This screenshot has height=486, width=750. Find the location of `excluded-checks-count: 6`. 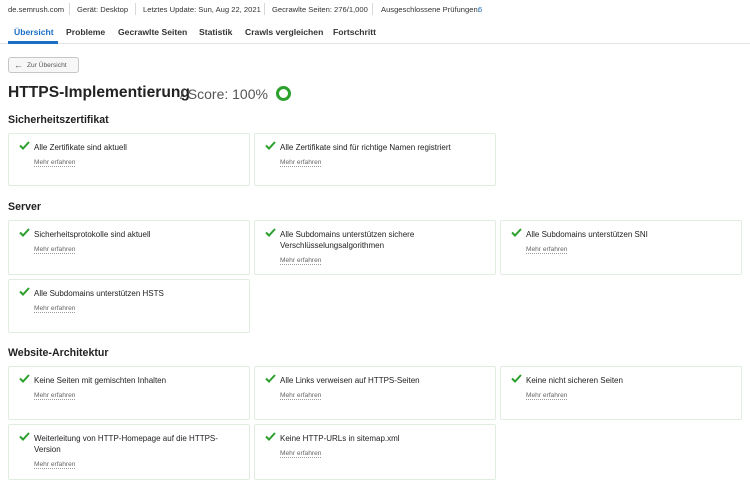

excluded-checks-count: 6 is located at coordinates (480, 9).